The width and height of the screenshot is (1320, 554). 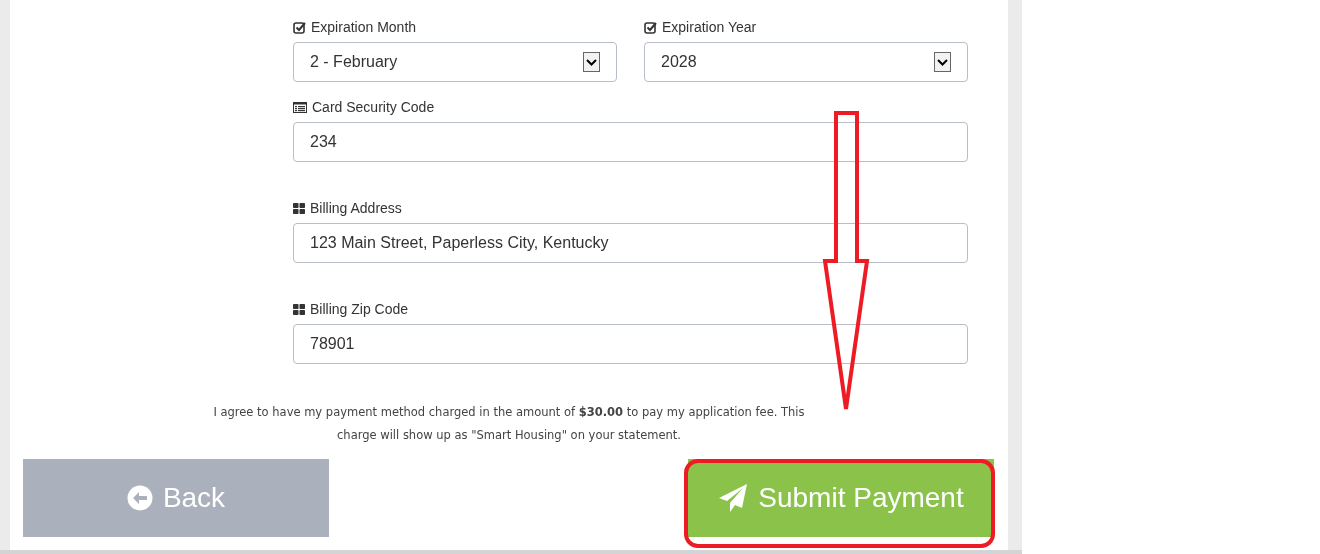 What do you see at coordinates (373, 107) in the screenshot?
I see `field-label: Card Security Code` at bounding box center [373, 107].